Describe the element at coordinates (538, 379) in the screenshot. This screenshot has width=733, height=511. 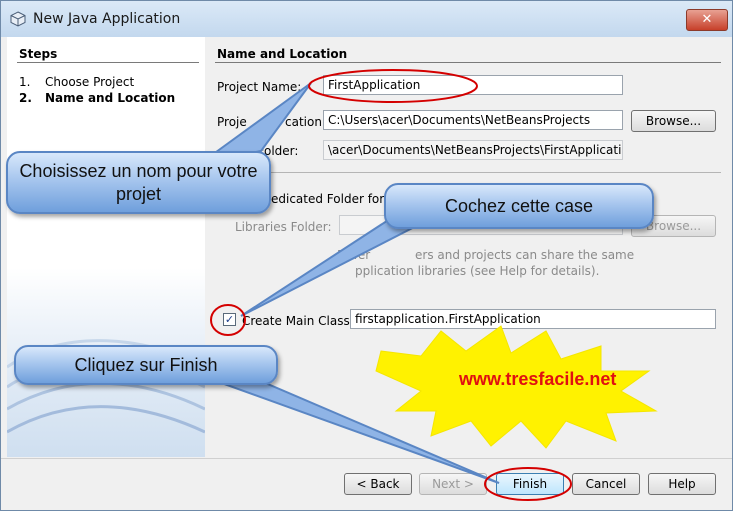
I see `watermark-url: www.tresfacile.net` at that location.